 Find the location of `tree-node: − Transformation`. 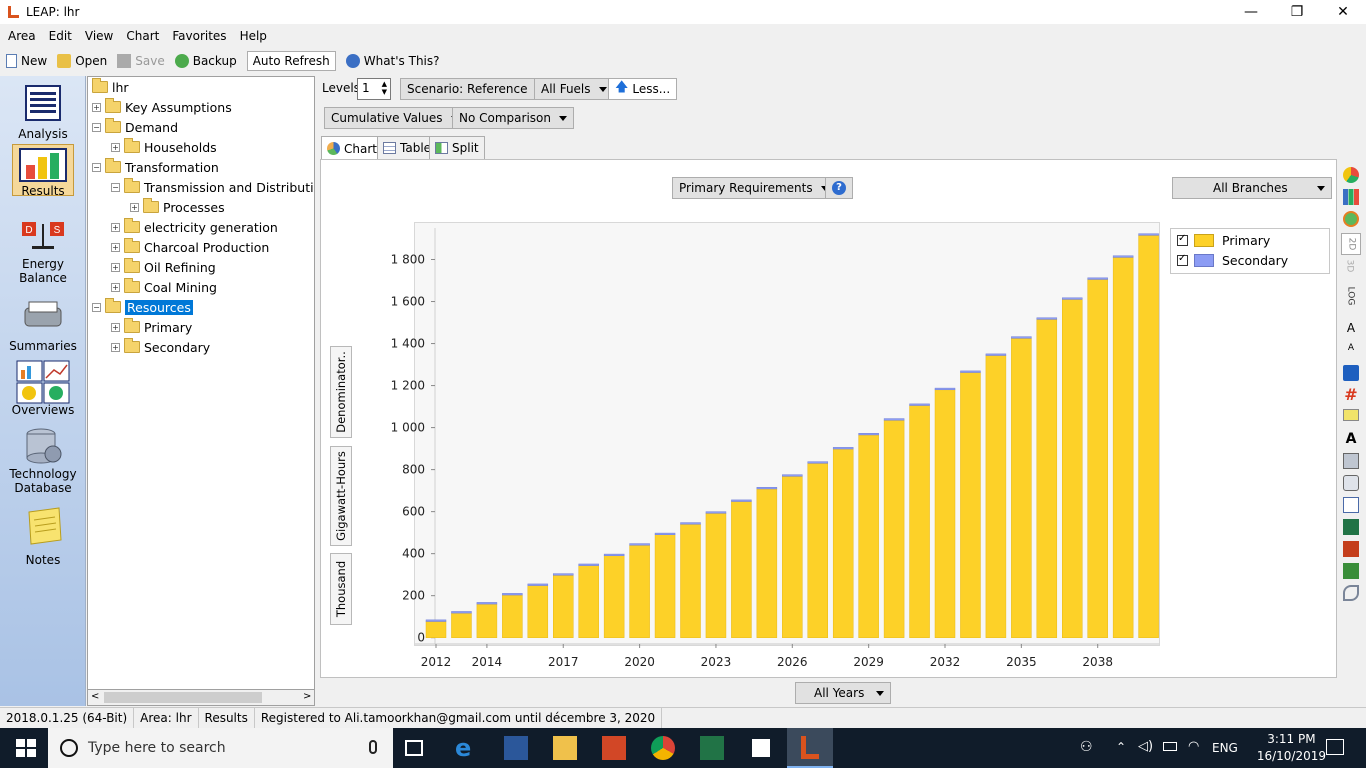

tree-node: − Transformation is located at coordinates (155, 167).